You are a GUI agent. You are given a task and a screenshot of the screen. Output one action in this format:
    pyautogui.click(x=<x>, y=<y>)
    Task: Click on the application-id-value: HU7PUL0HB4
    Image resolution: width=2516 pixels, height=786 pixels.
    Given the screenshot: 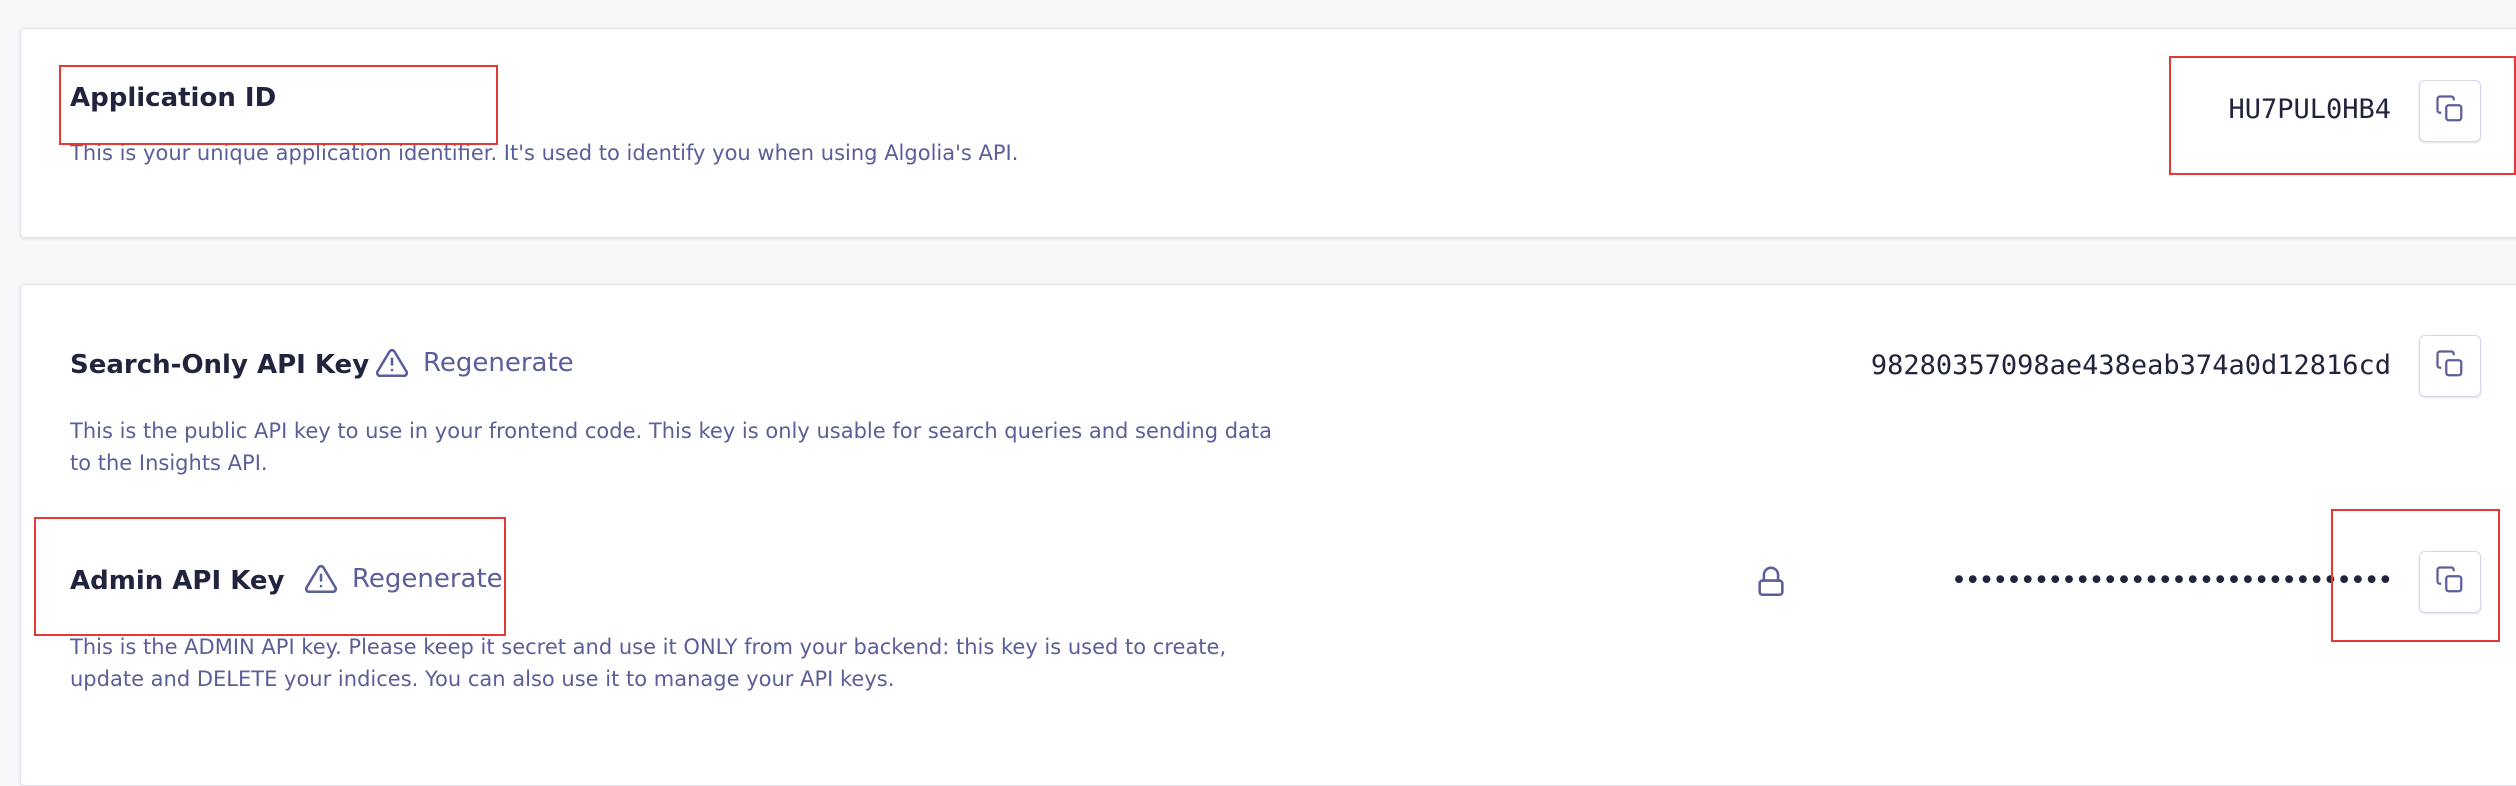 What is the action you would take?
    pyautogui.click(x=2309, y=109)
    